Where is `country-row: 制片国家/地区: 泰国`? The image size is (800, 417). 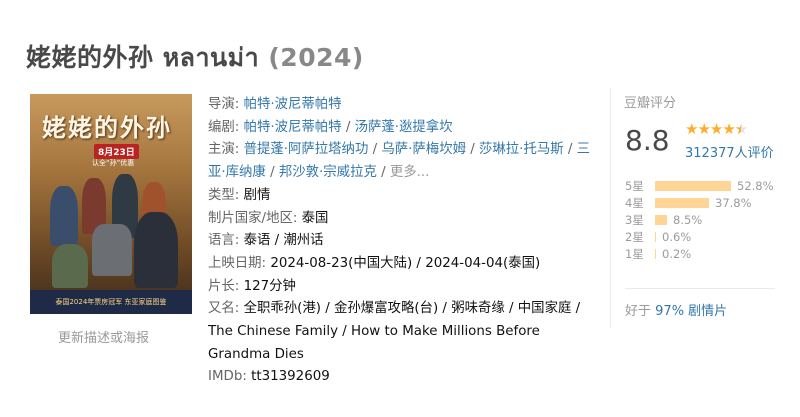 country-row: 制片国家/地区: 泰国 is located at coordinates (401, 219).